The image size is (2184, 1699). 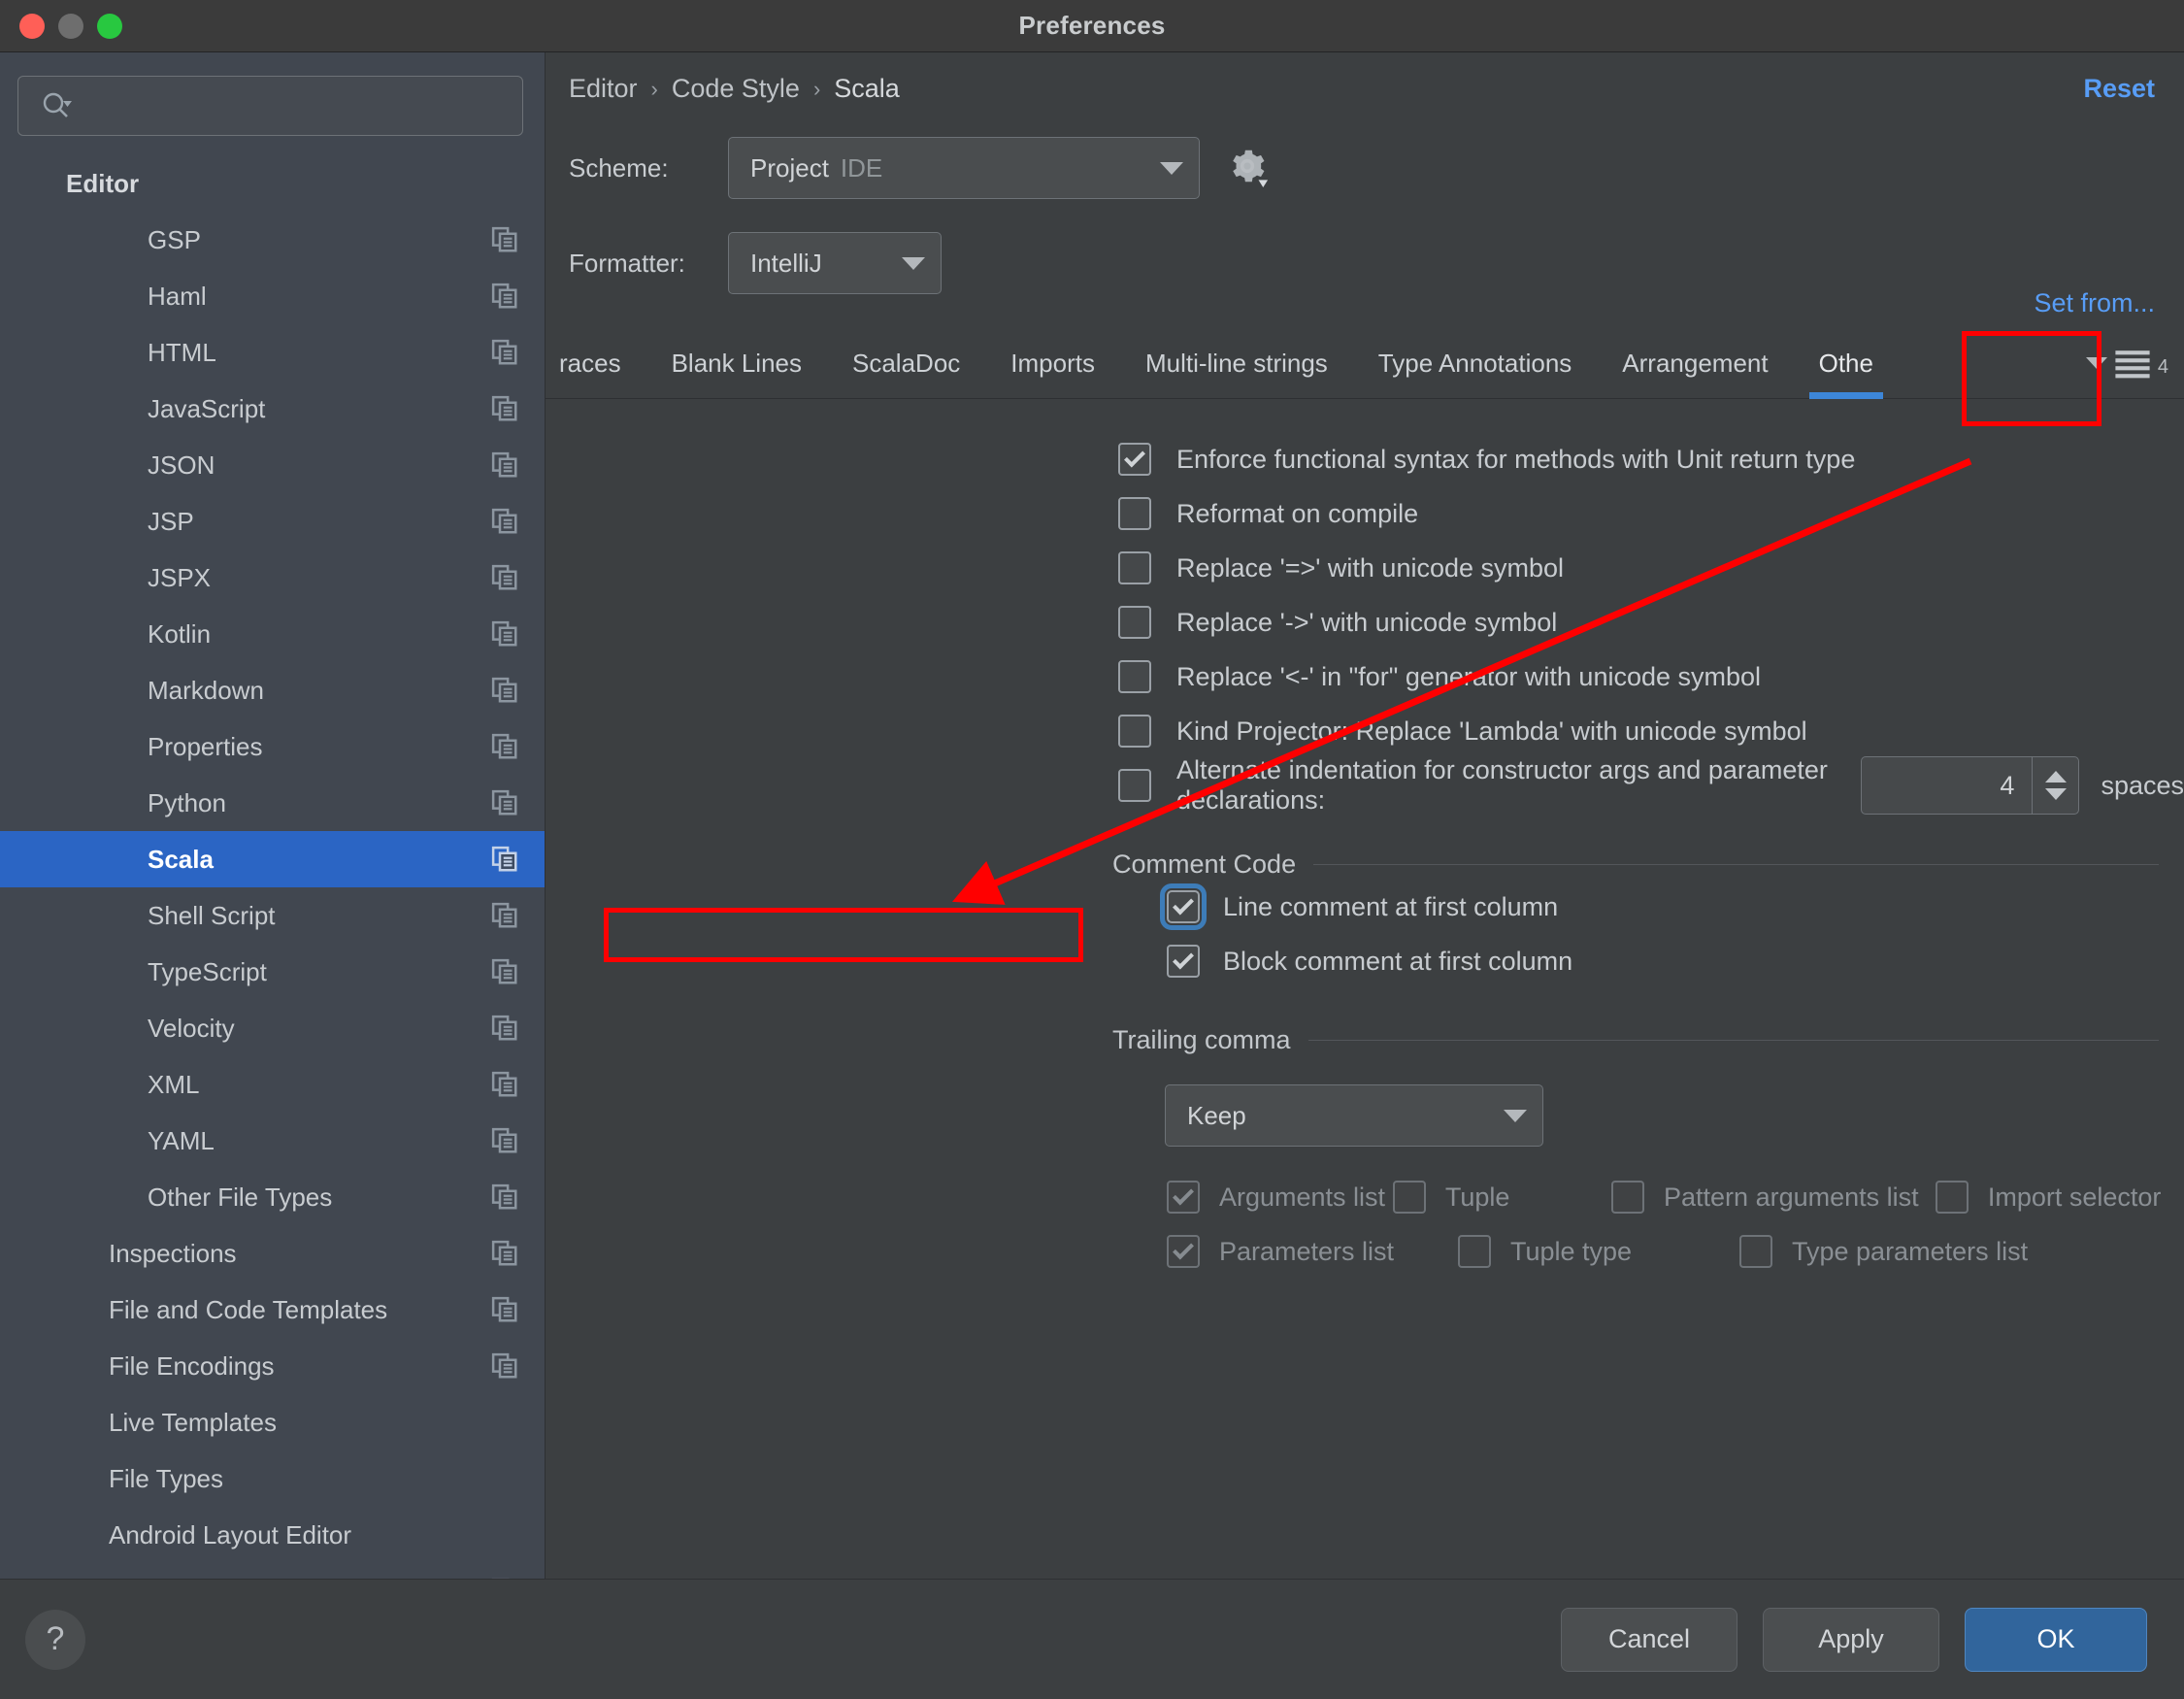 What do you see at coordinates (174, 239) in the screenshot?
I see `sidebar-item-label: GSP` at bounding box center [174, 239].